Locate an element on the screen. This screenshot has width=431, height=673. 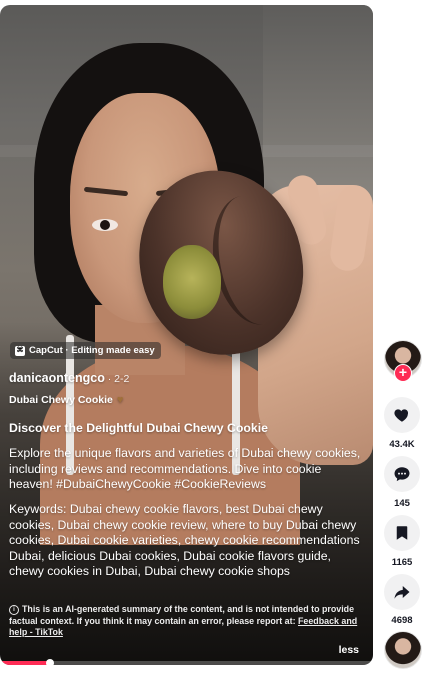
progress-bar is located at coordinates (186, 662).